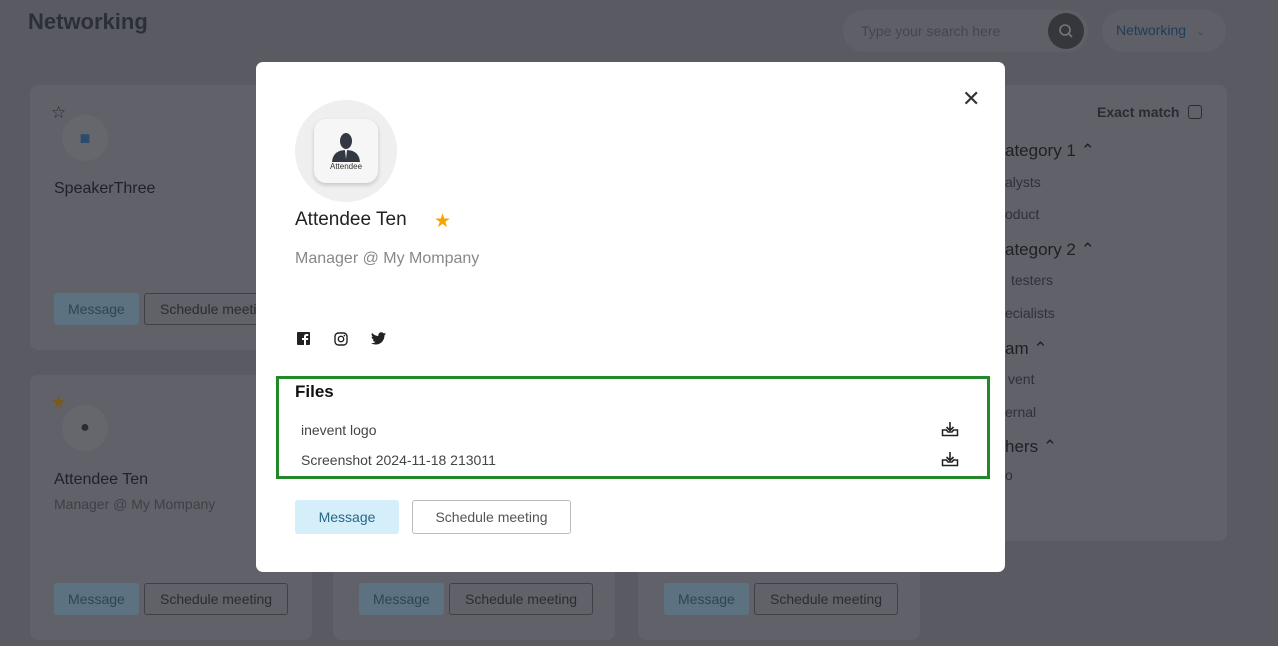 The image size is (1278, 646). I want to click on dropdown-value: Networking, so click(1151, 30).